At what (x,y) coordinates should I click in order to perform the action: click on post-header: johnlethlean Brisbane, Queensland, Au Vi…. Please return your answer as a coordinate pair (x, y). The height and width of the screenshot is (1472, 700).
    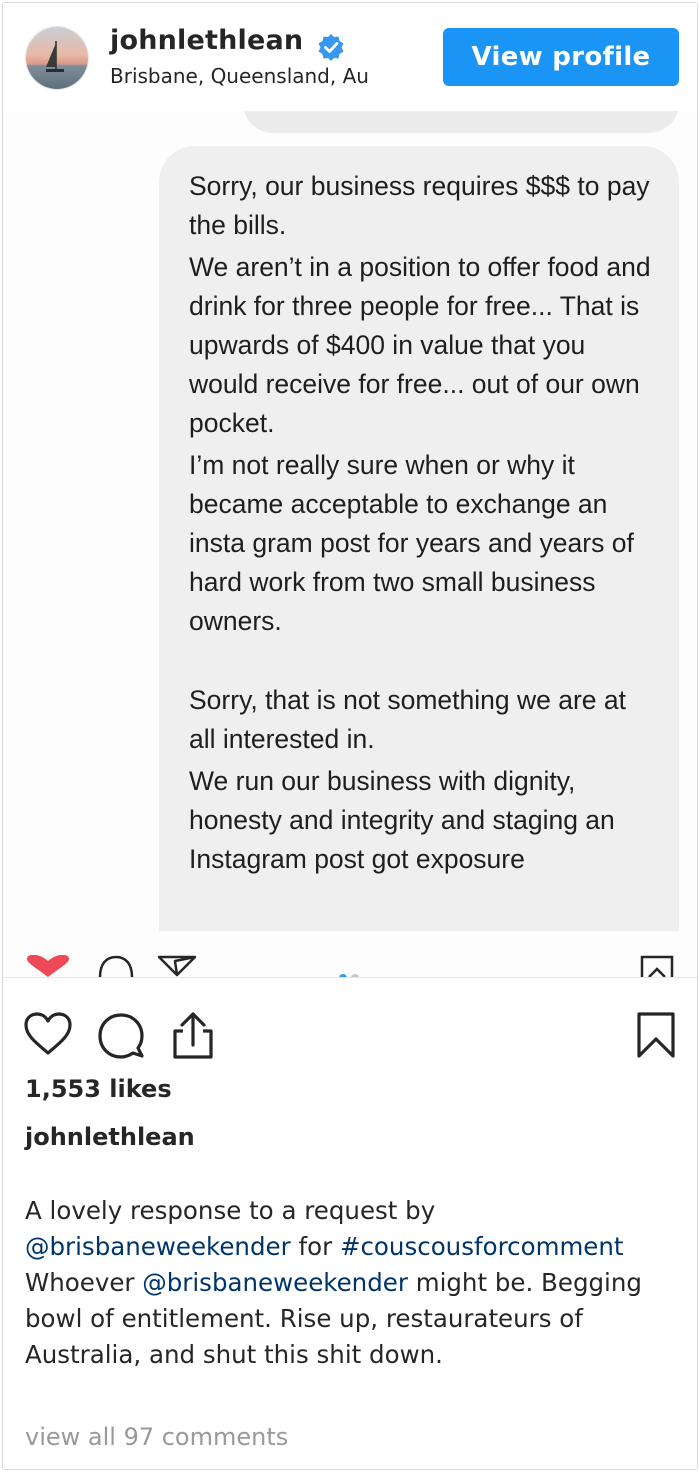
    Looking at the image, I should click on (350, 57).